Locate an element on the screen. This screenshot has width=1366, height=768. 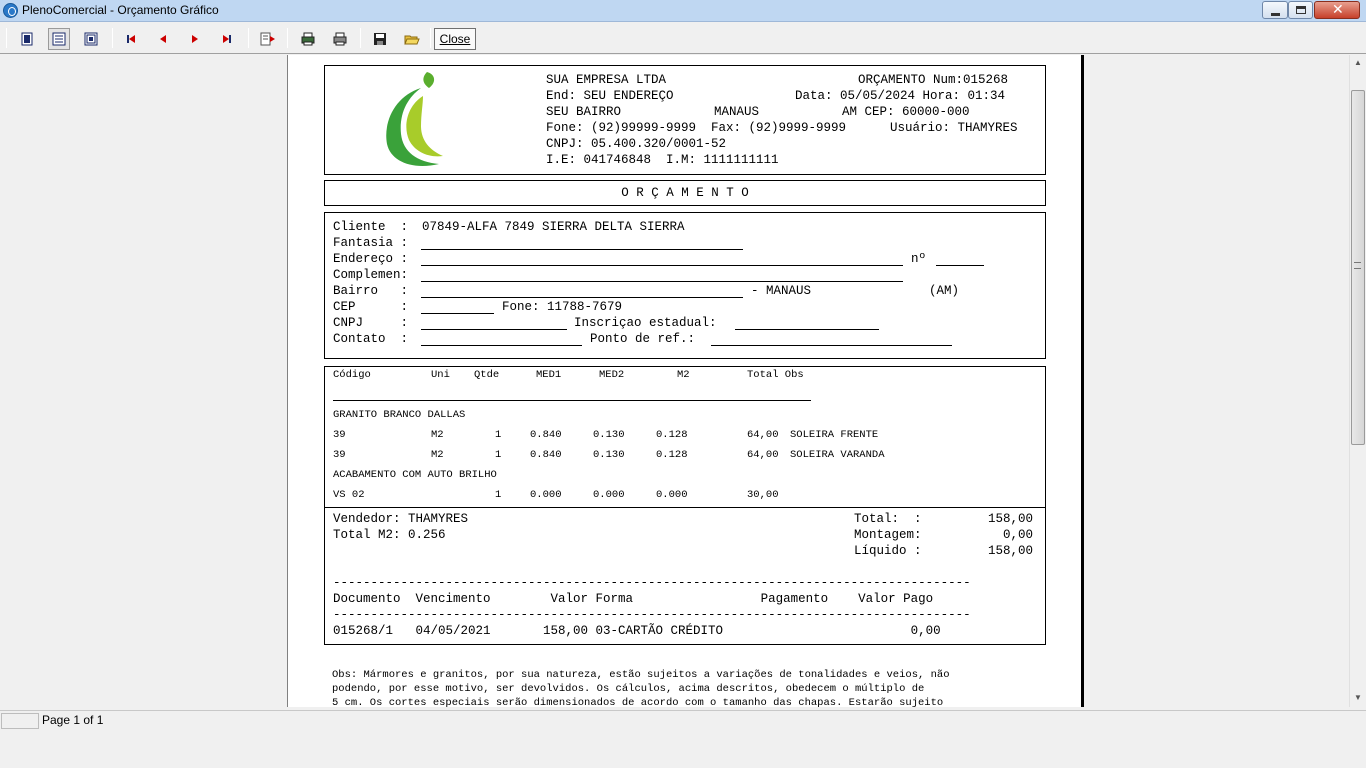
col-qtde: Qtde is located at coordinates (487, 375).